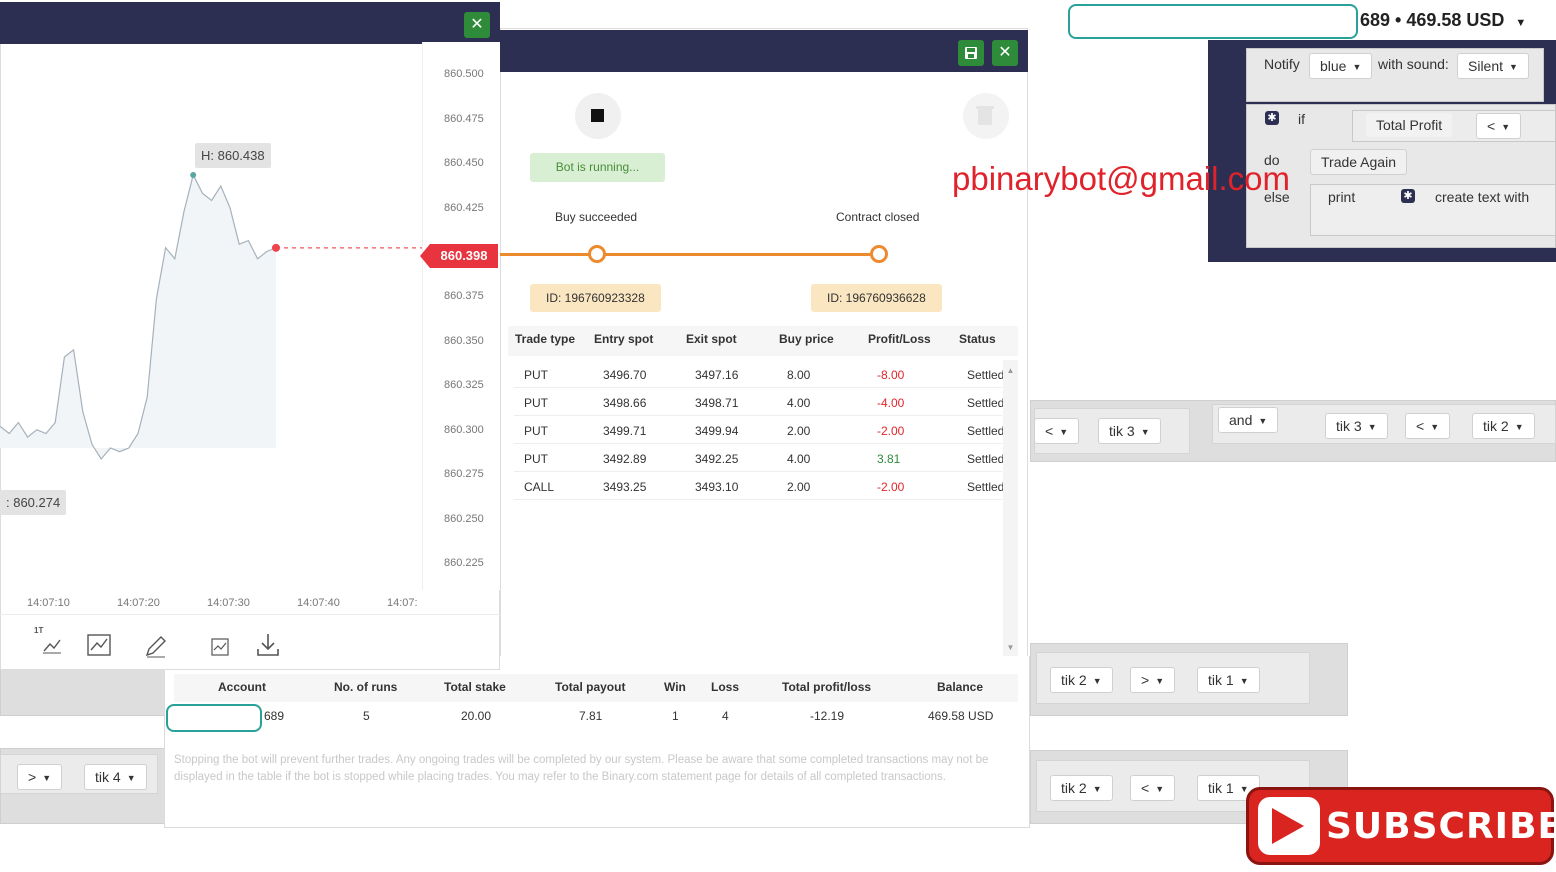 The height and width of the screenshot is (872, 1556). Describe the element at coordinates (366, 687) in the screenshot. I see `sum-col-runs: No. of runs` at that location.